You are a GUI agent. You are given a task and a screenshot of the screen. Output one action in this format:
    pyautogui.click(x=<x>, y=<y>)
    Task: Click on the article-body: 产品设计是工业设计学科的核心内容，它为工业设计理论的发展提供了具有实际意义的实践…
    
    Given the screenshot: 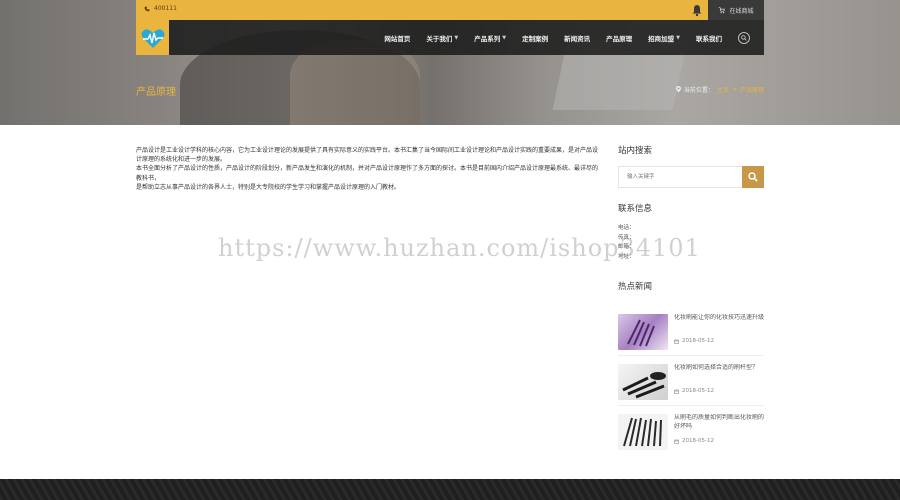 What is the action you would take?
    pyautogui.click(x=369, y=169)
    